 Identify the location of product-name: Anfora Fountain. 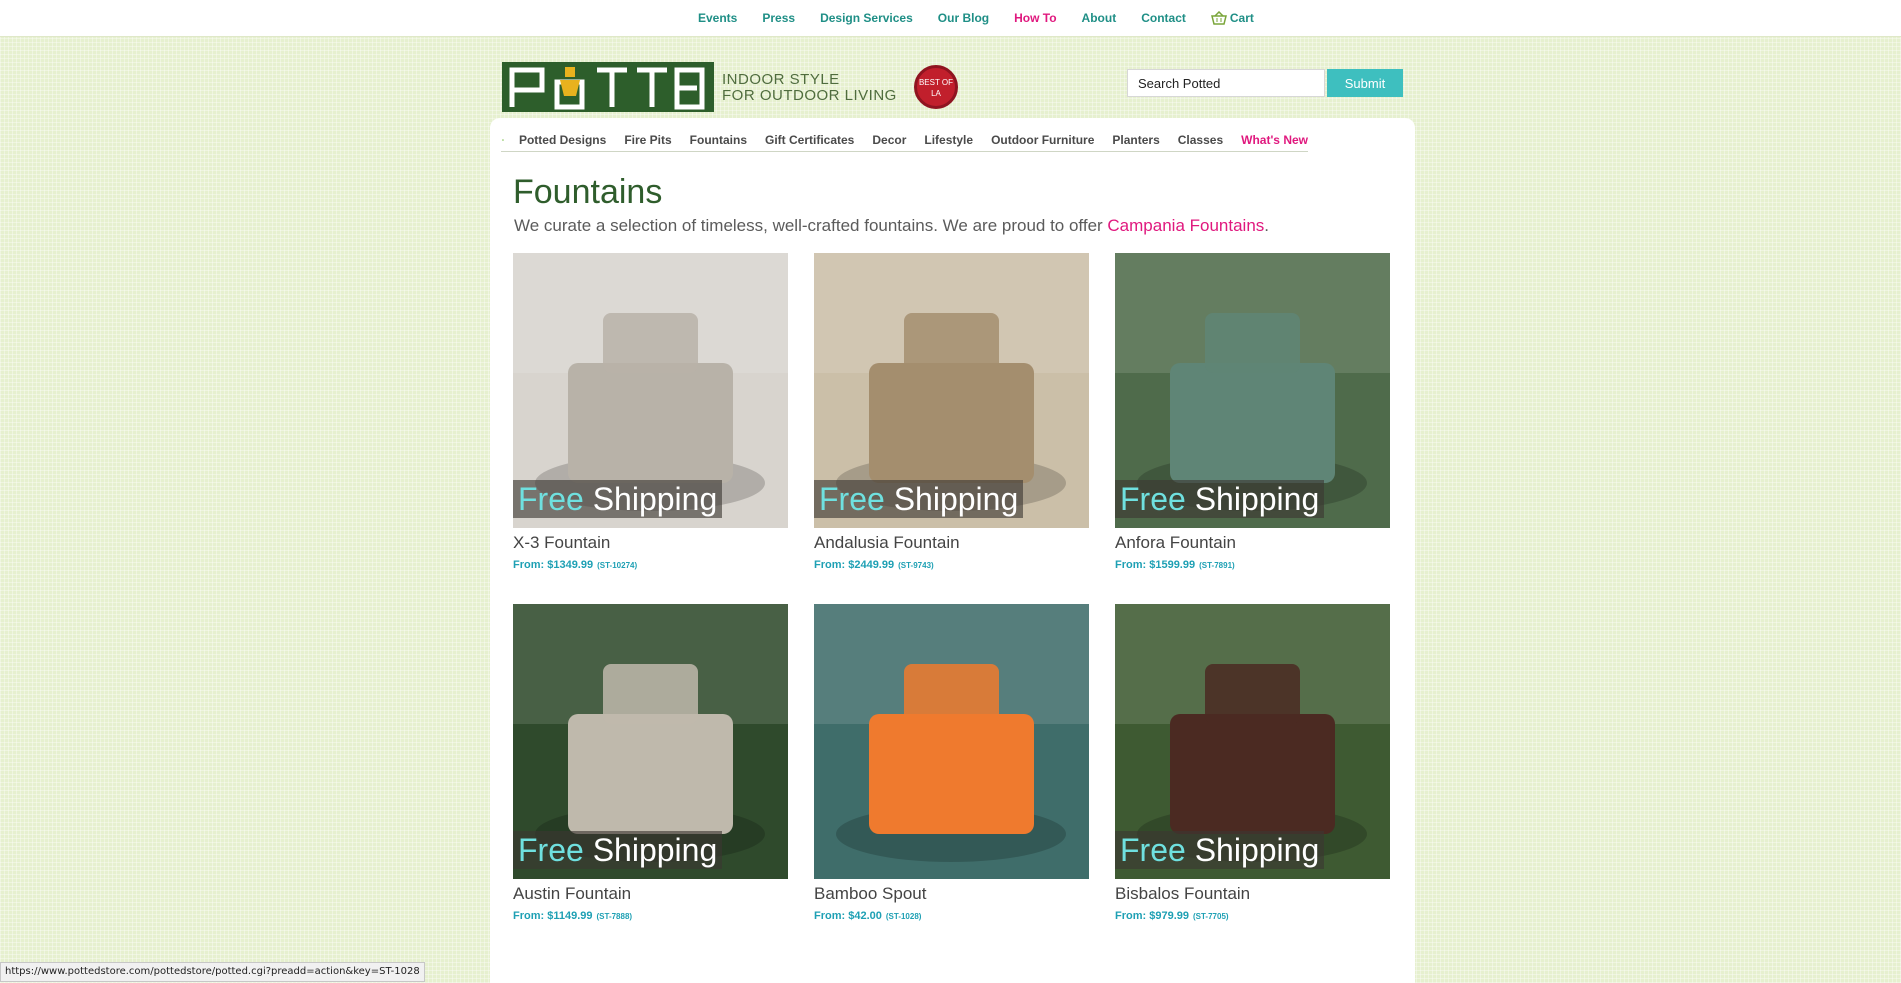
(1252, 543).